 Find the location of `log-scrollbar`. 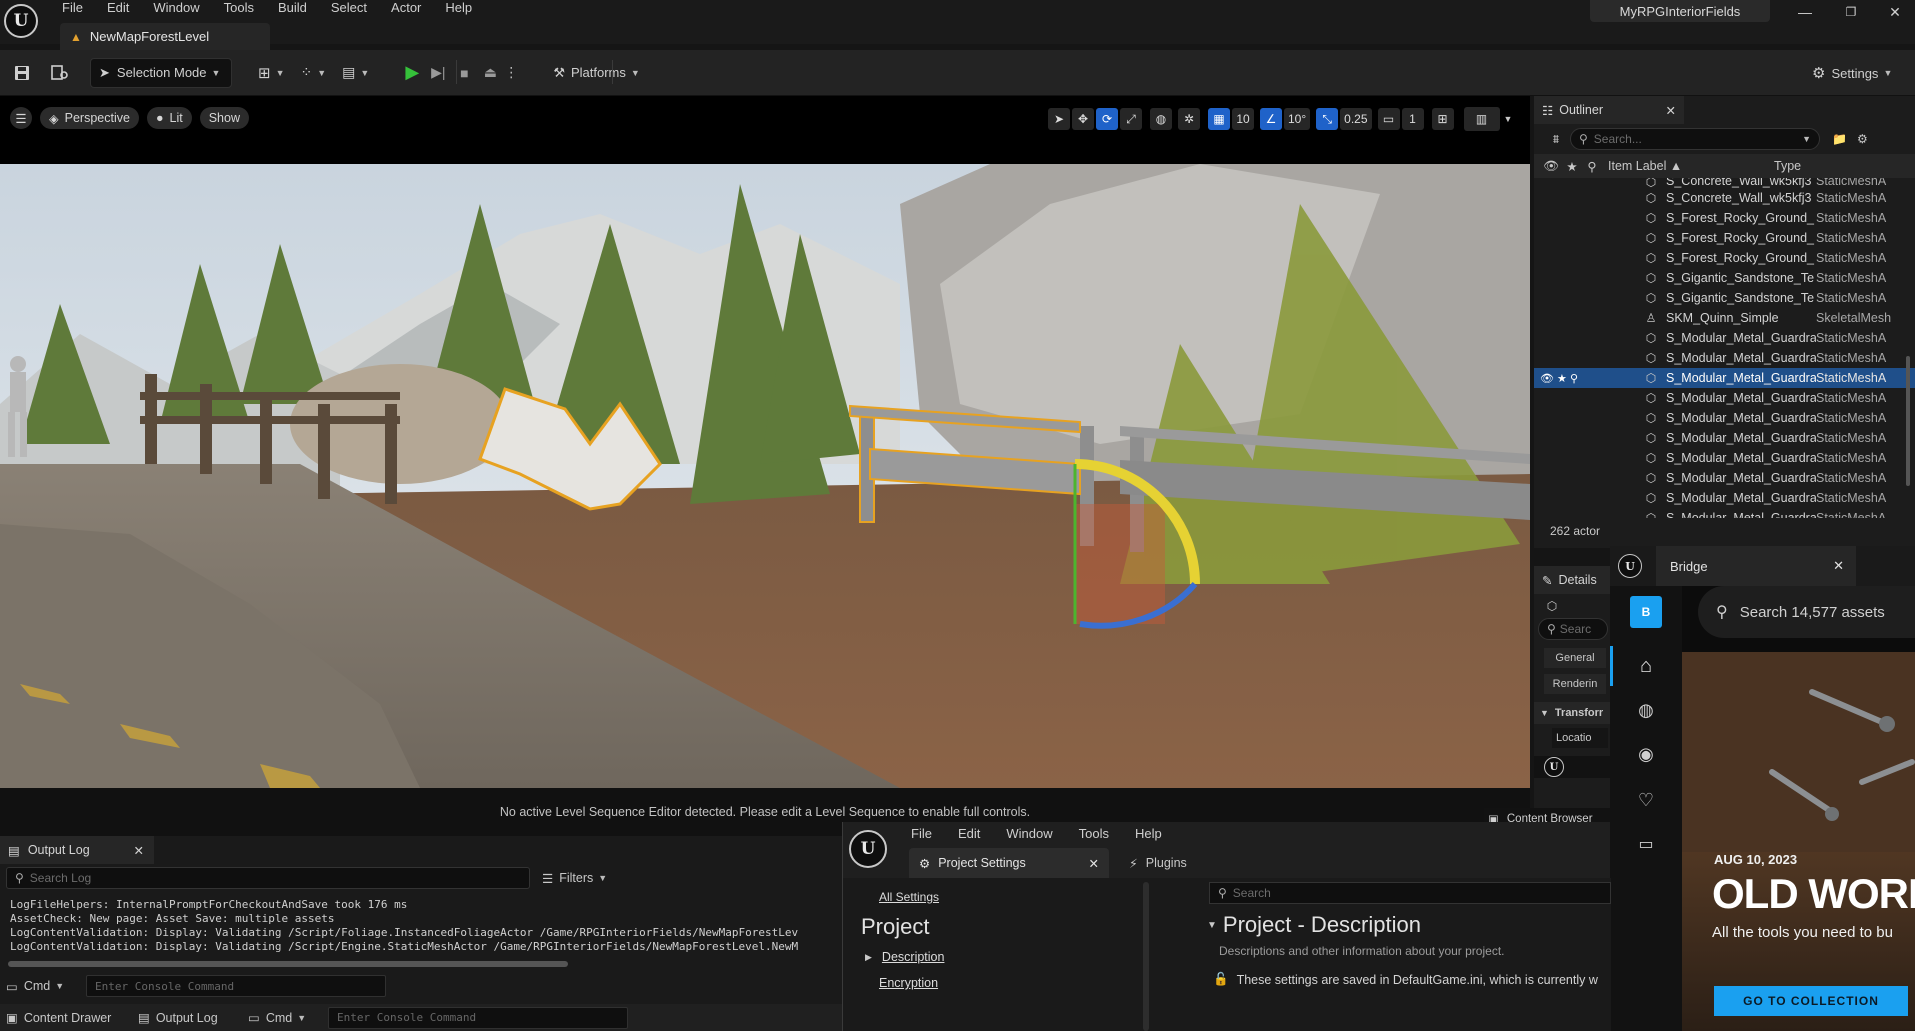

log-scrollbar is located at coordinates (288, 964).